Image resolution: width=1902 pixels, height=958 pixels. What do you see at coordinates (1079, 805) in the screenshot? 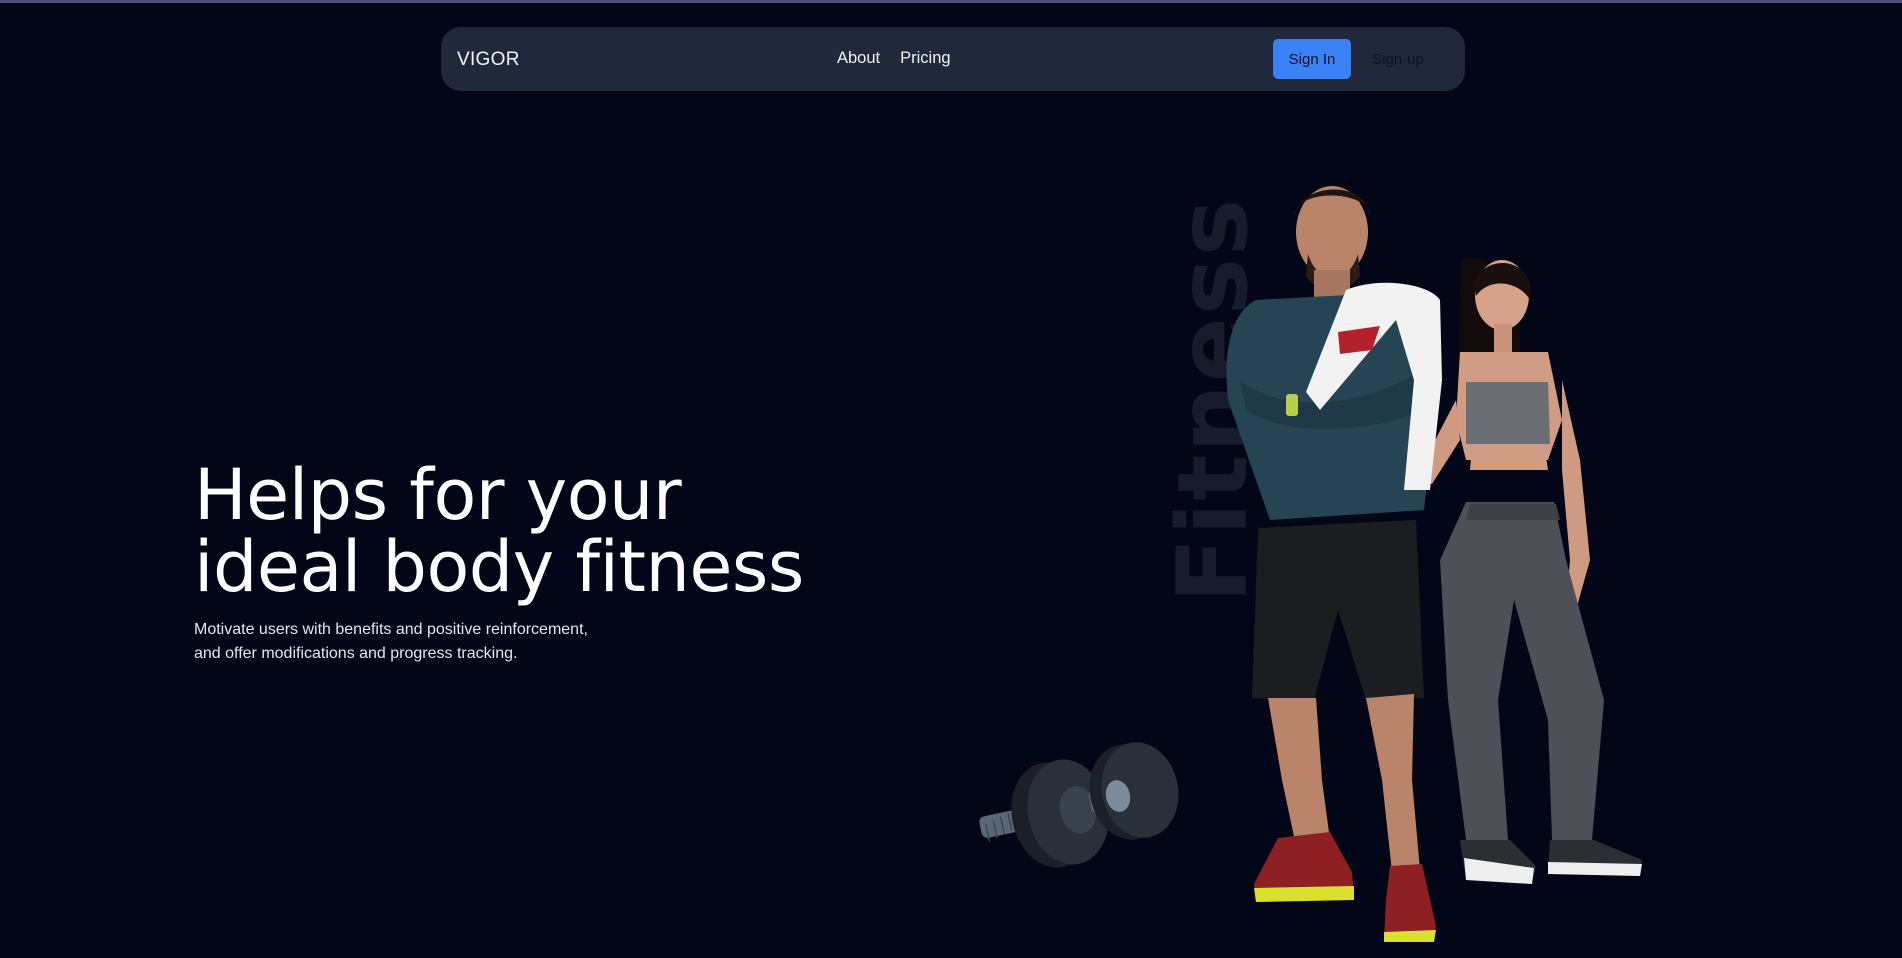
I see `dumbbell-icon` at bounding box center [1079, 805].